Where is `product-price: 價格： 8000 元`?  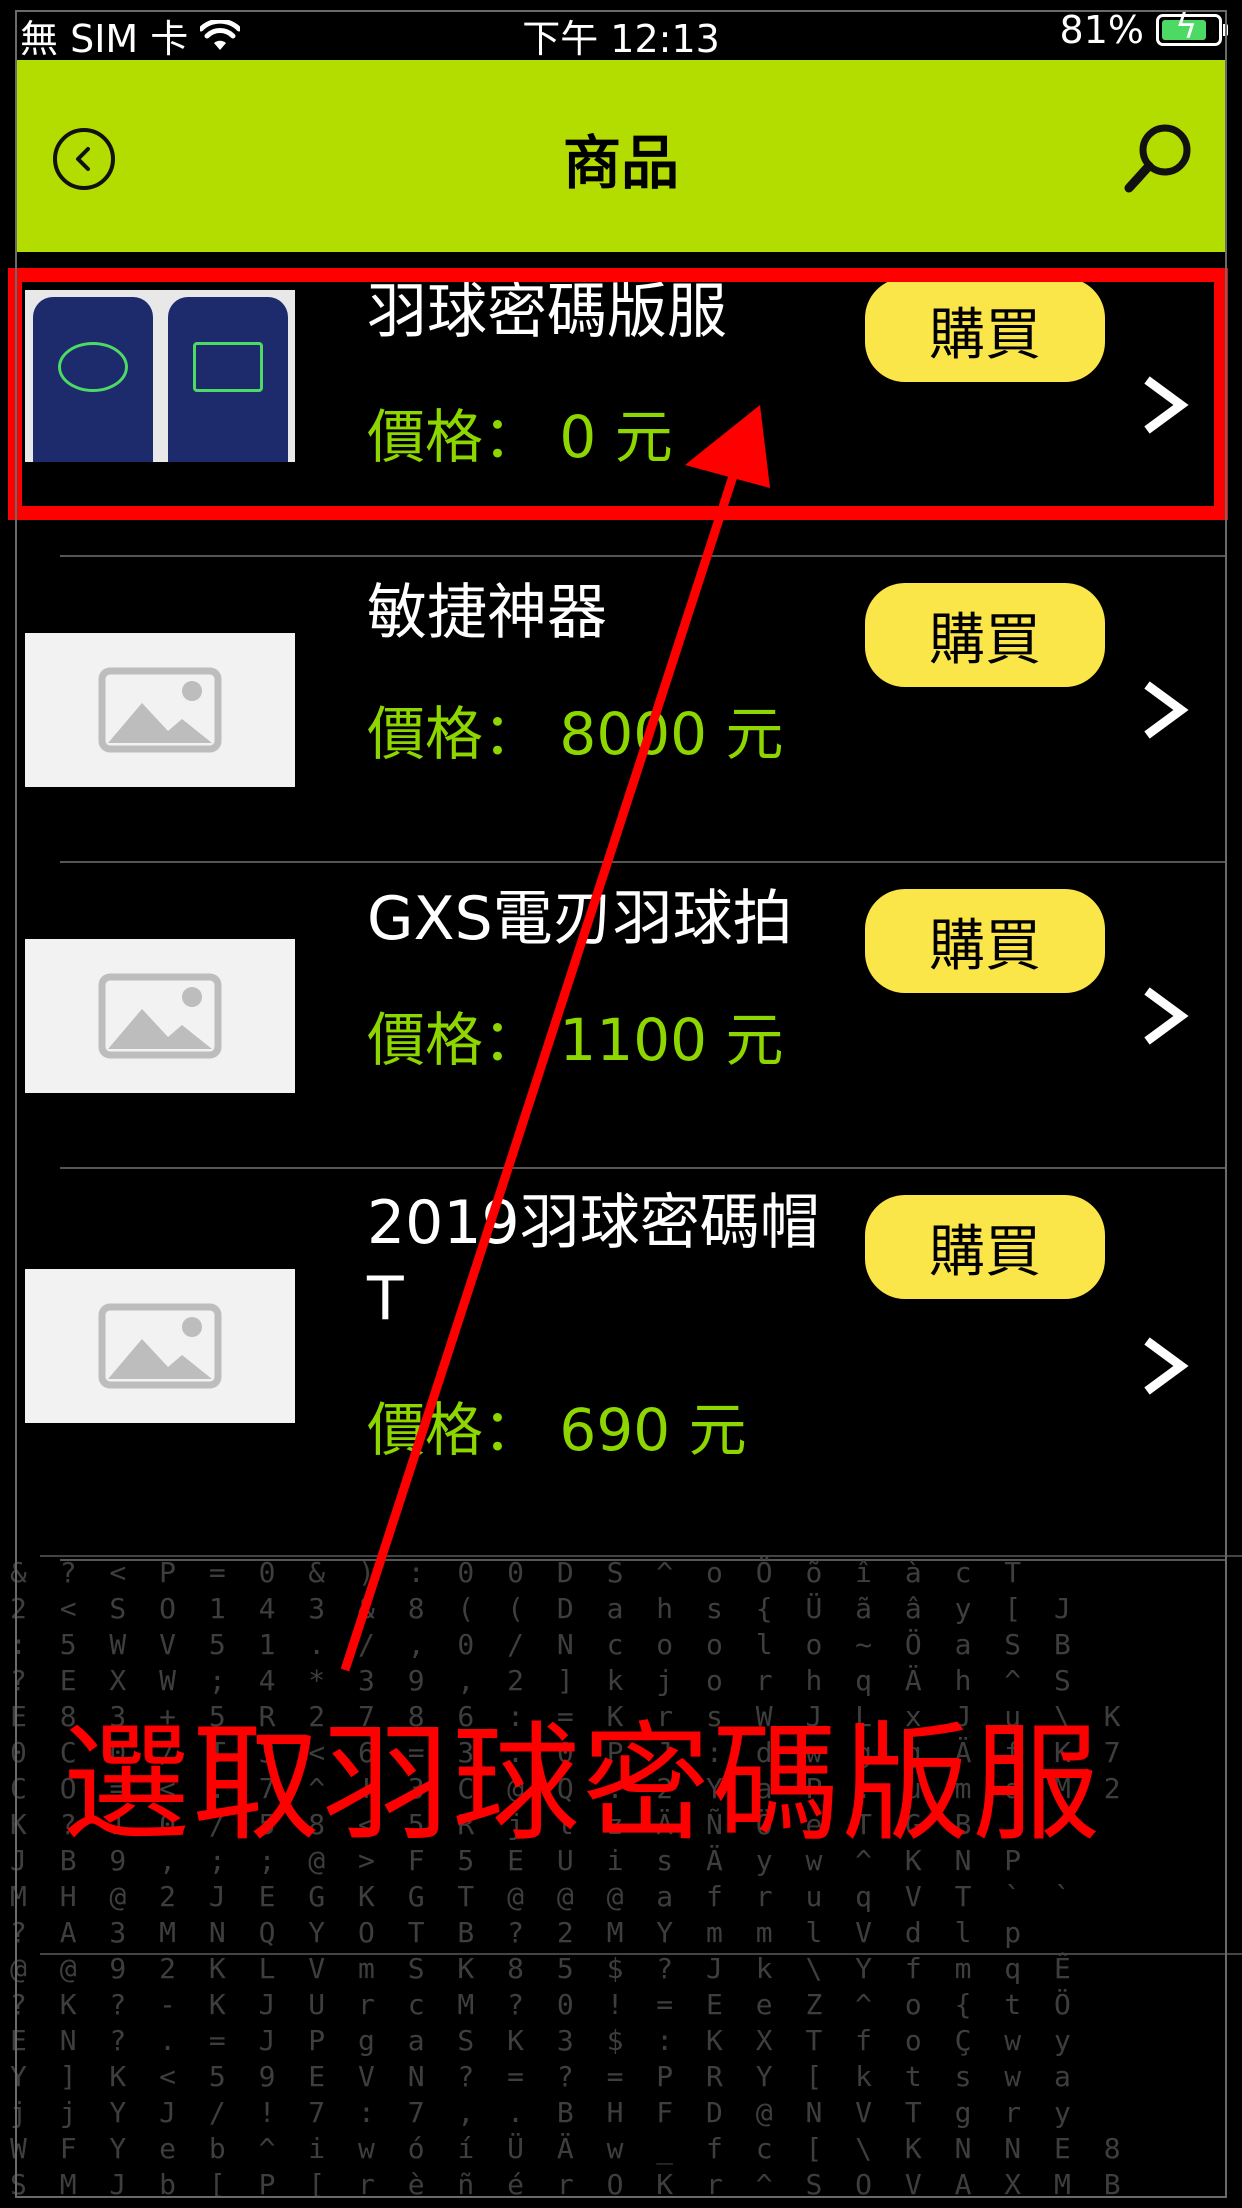 product-price: 價格： 8000 元 is located at coordinates (575, 734).